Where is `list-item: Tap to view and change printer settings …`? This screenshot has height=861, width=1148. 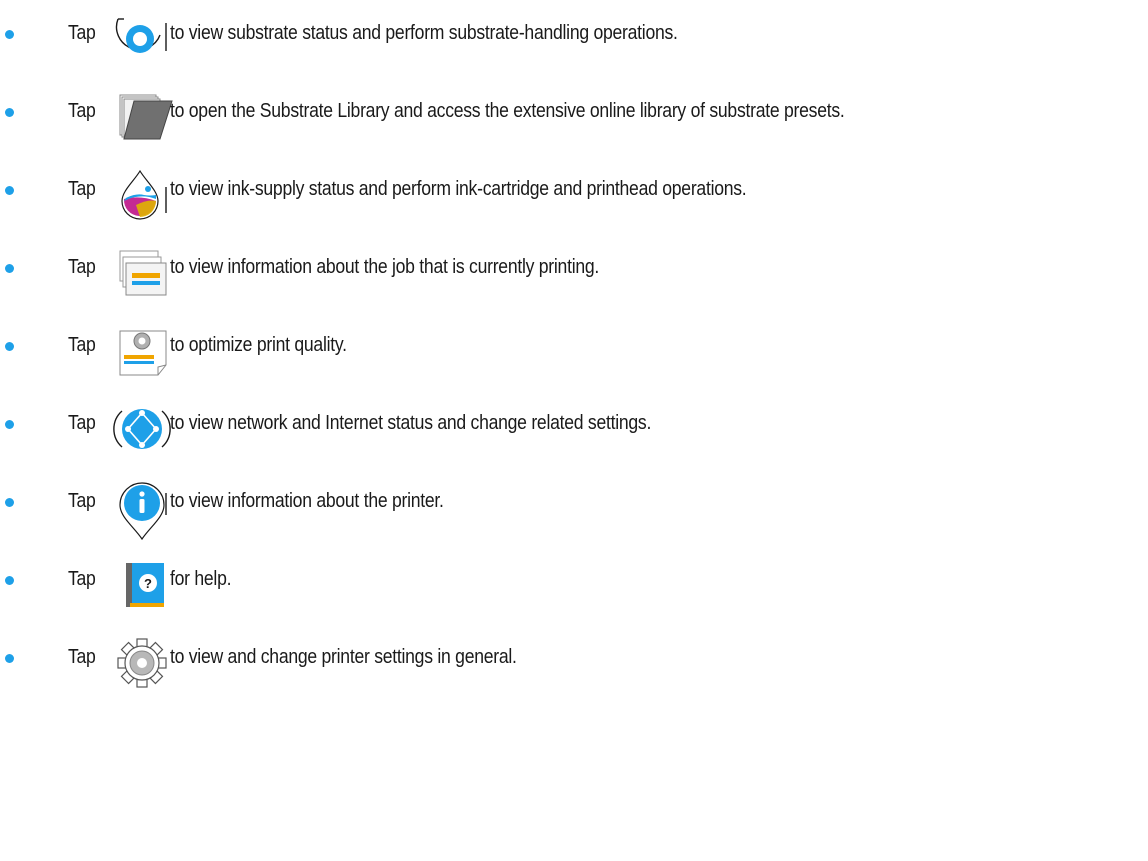
list-item: Tap to view and change printer settings … is located at coordinates (574, 659).